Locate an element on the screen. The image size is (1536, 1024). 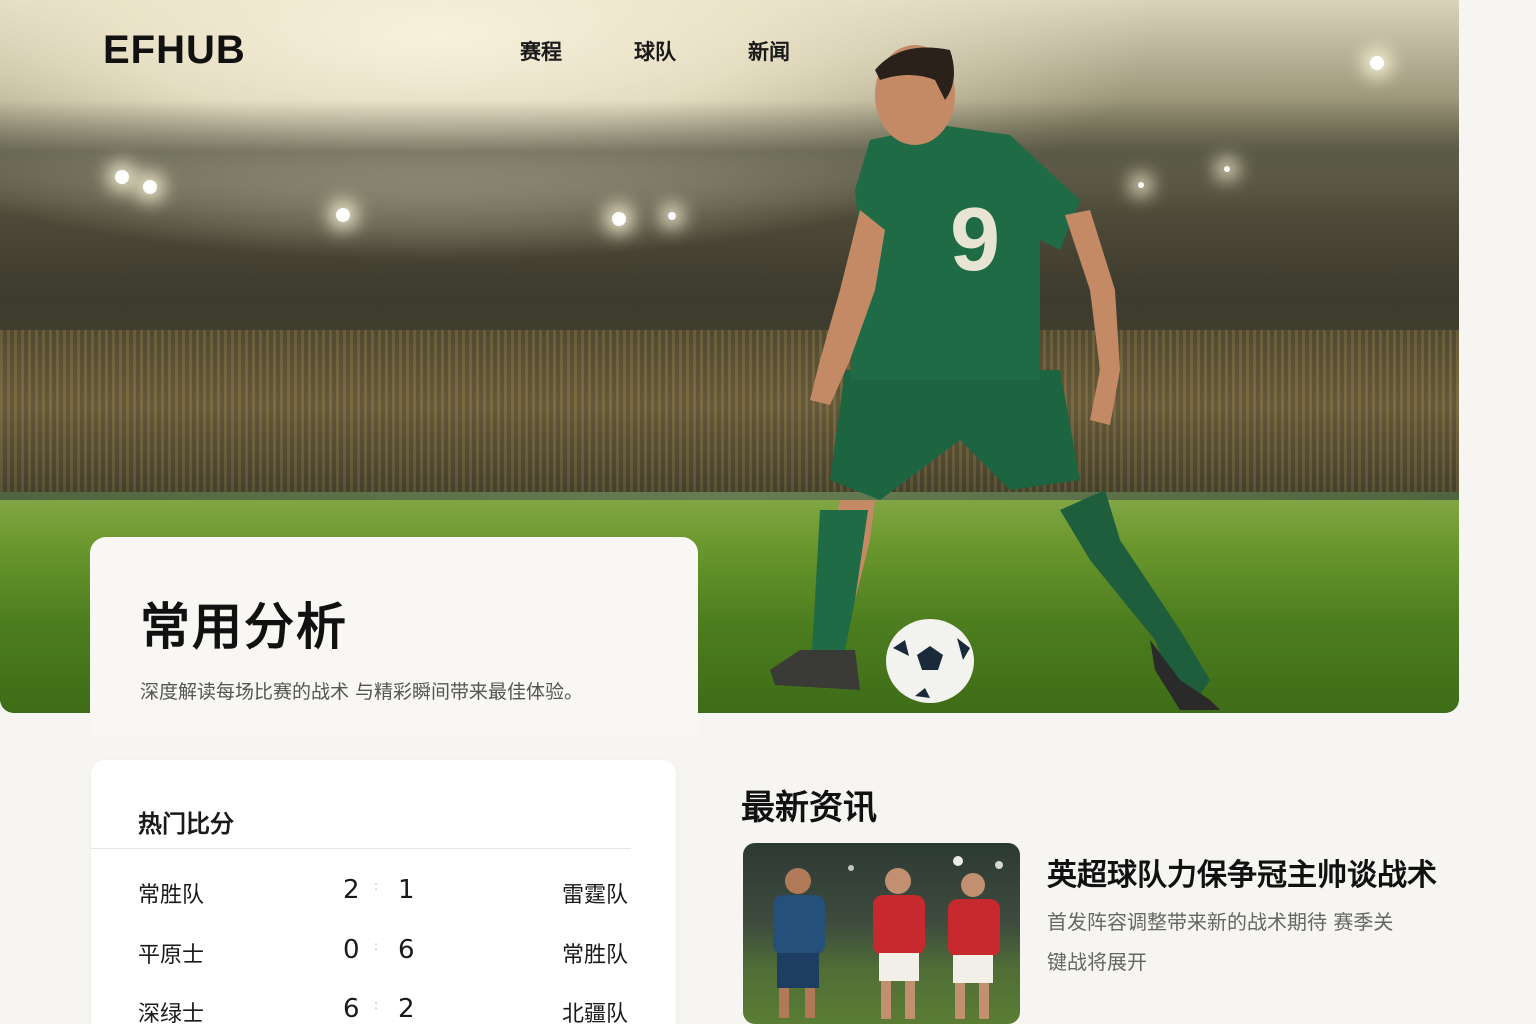
score-row: 平原士 0 : 6 常胜队 is located at coordinates (383, 956).